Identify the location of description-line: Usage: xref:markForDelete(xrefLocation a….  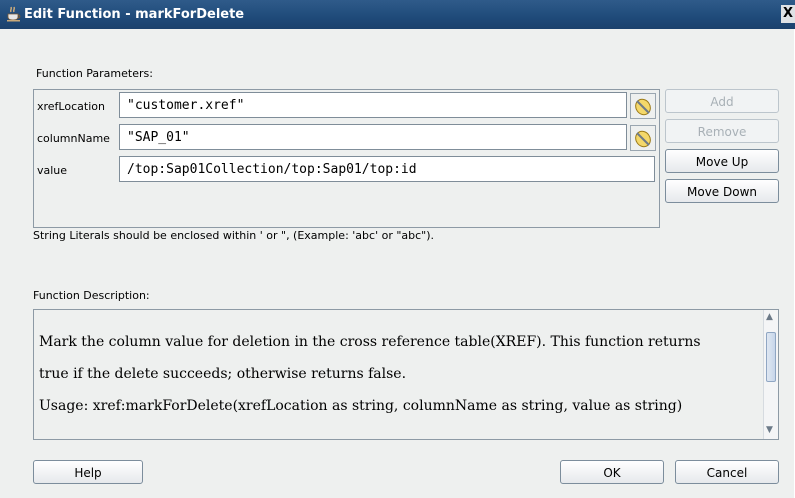
(361, 406).